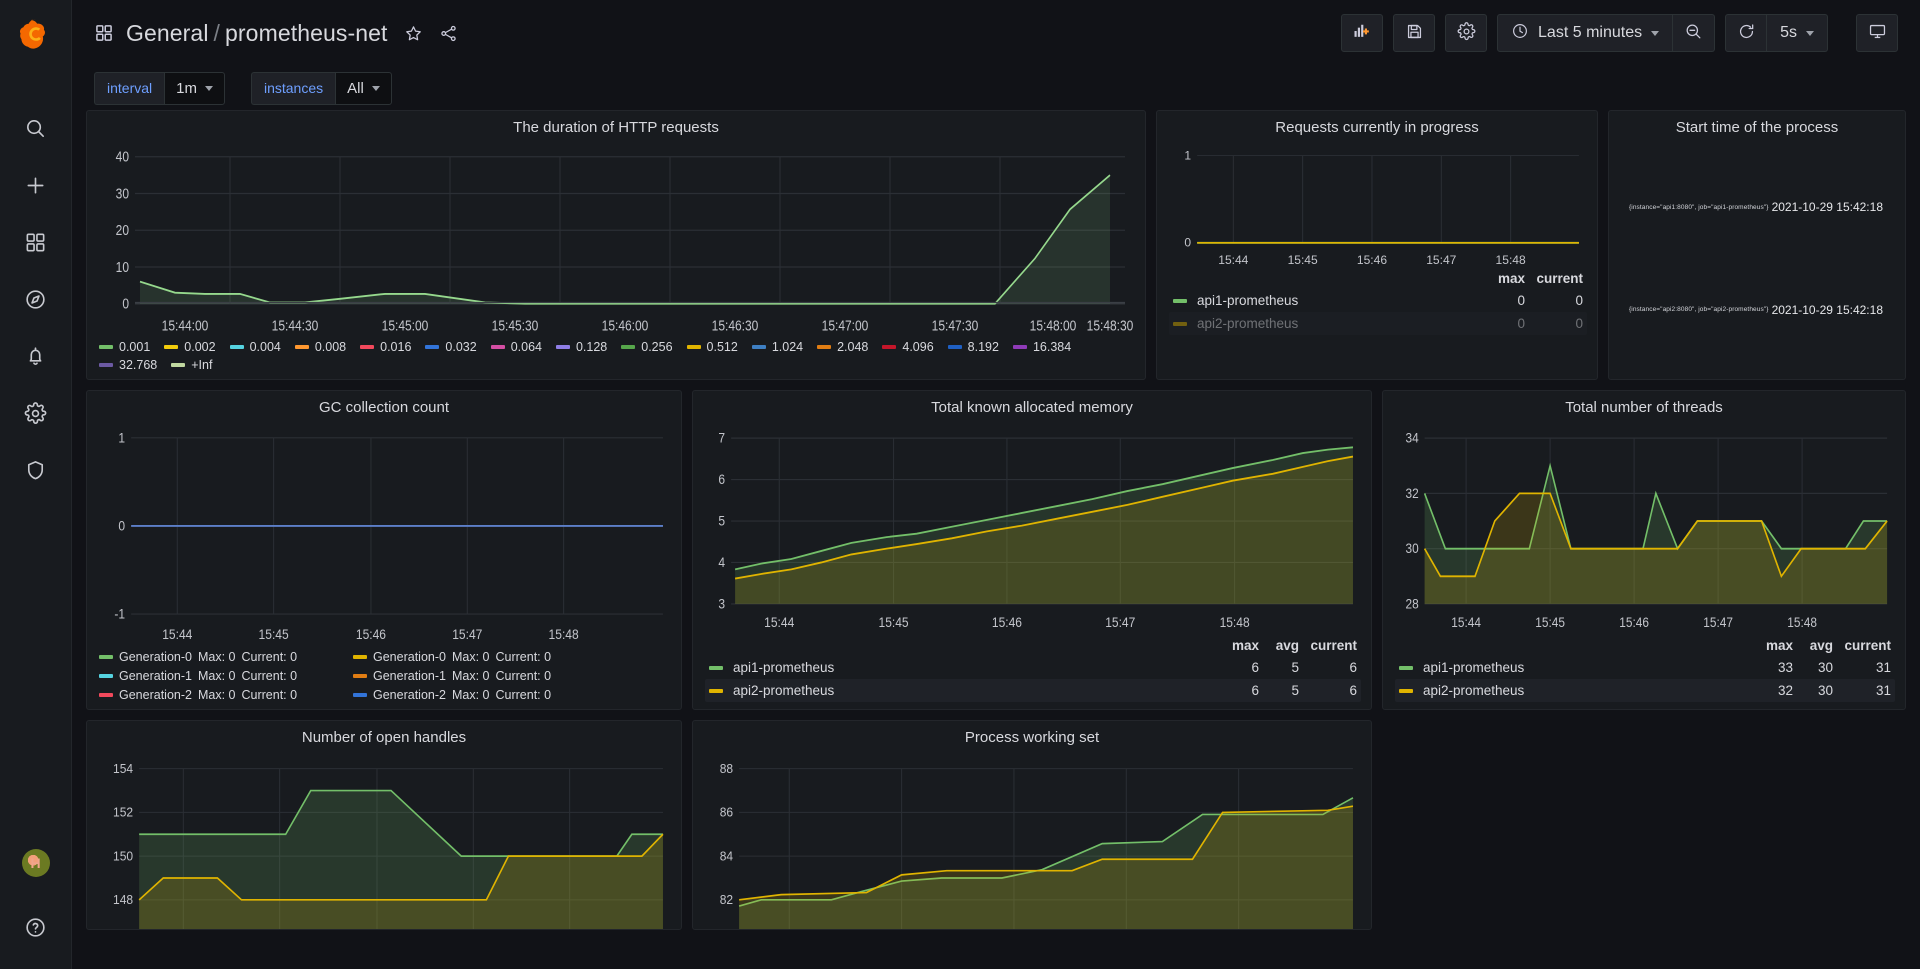  What do you see at coordinates (1032, 526) in the screenshot?
I see `panel-chart-area: 7 6 5 4 3 15:44 15:45 15:46 15:47 15:48` at bounding box center [1032, 526].